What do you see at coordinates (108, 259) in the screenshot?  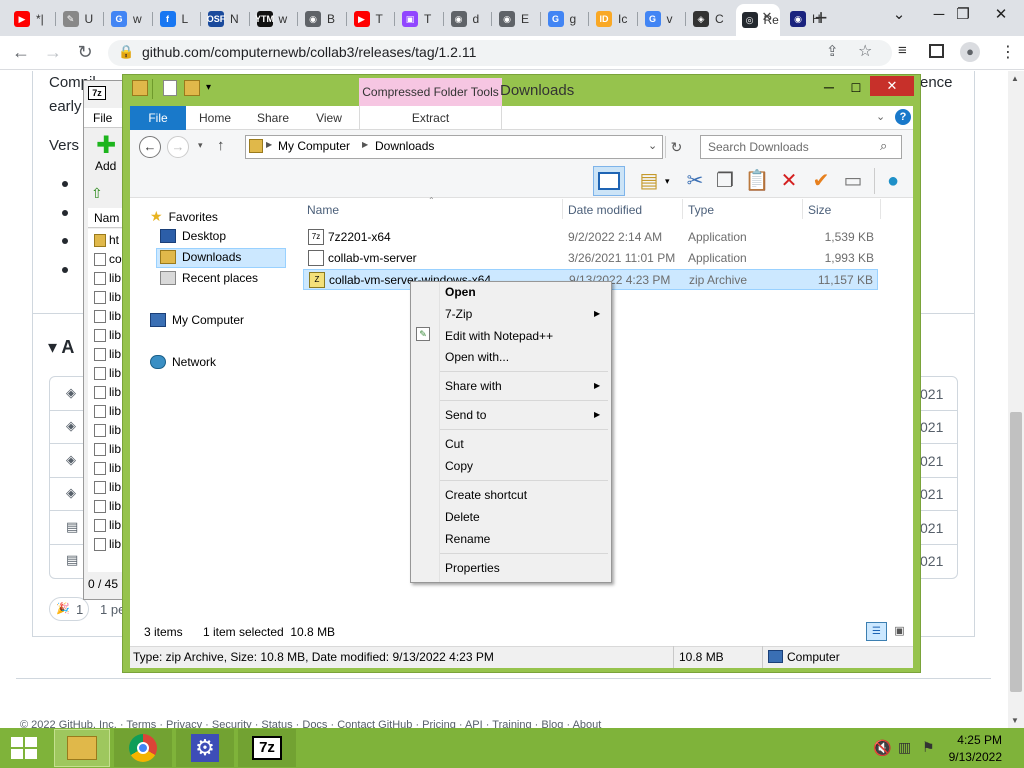 I see `sevenzip-file-row: co` at bounding box center [108, 259].